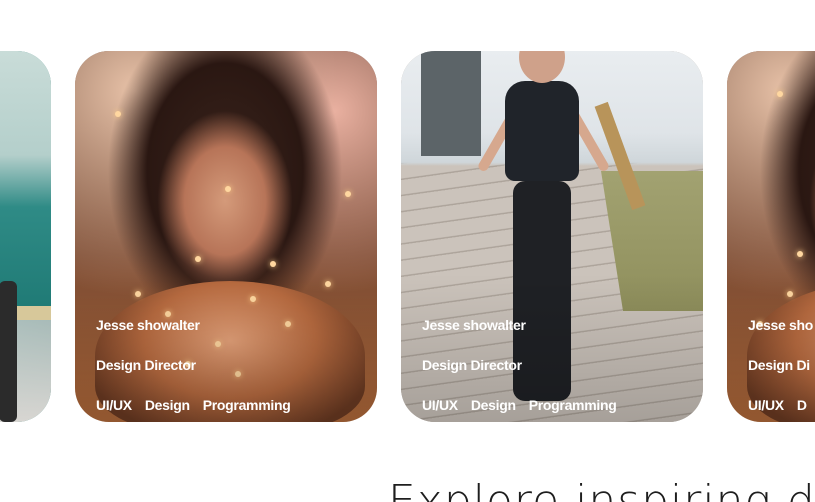  I want to click on tag-design: D, so click(802, 405).